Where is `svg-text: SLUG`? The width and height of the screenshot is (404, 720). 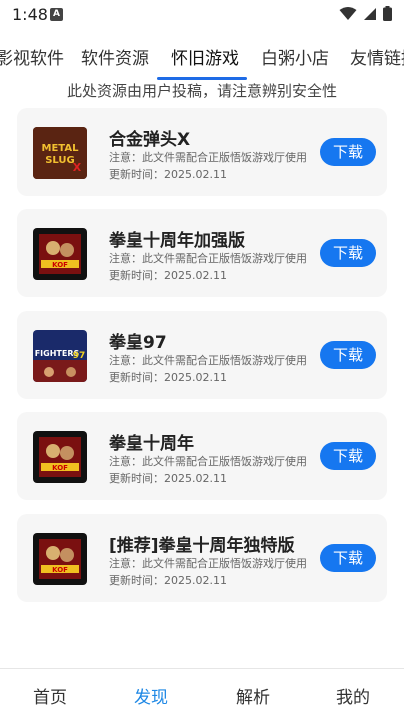 svg-text: SLUG is located at coordinates (60, 160).